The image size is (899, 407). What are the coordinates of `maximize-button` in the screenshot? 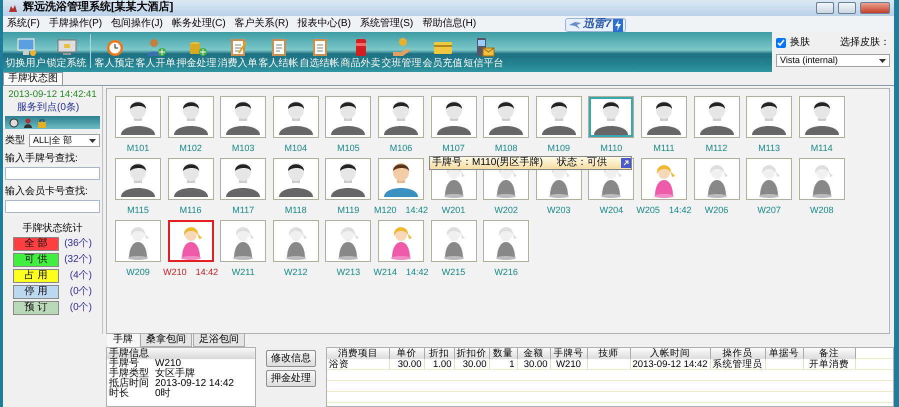 It's located at (847, 8).